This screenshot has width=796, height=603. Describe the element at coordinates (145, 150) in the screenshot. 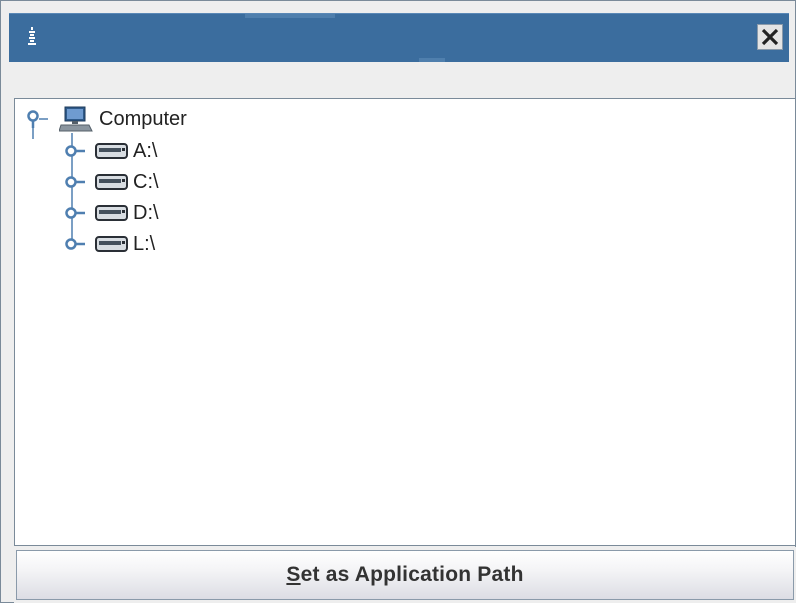

I see `tree-node-label: A:\` at that location.